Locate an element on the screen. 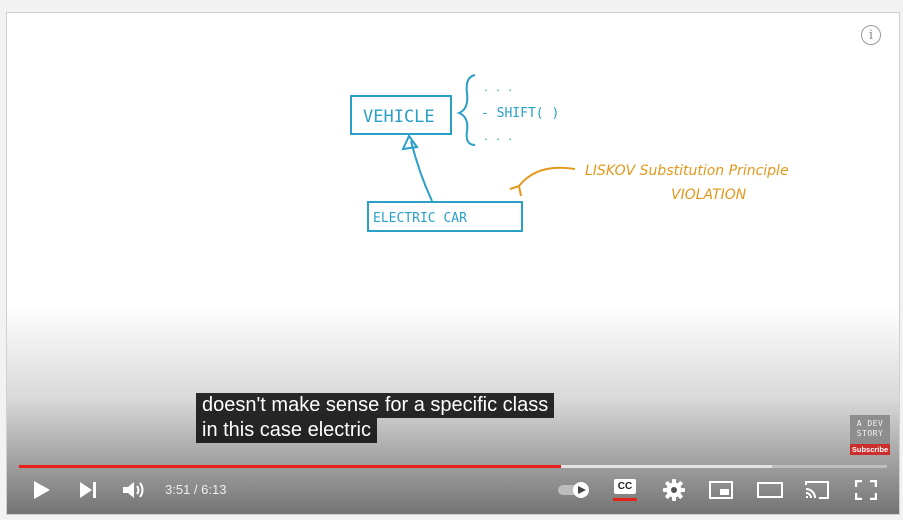 The image size is (903, 520). volume-icon is located at coordinates (133, 490).